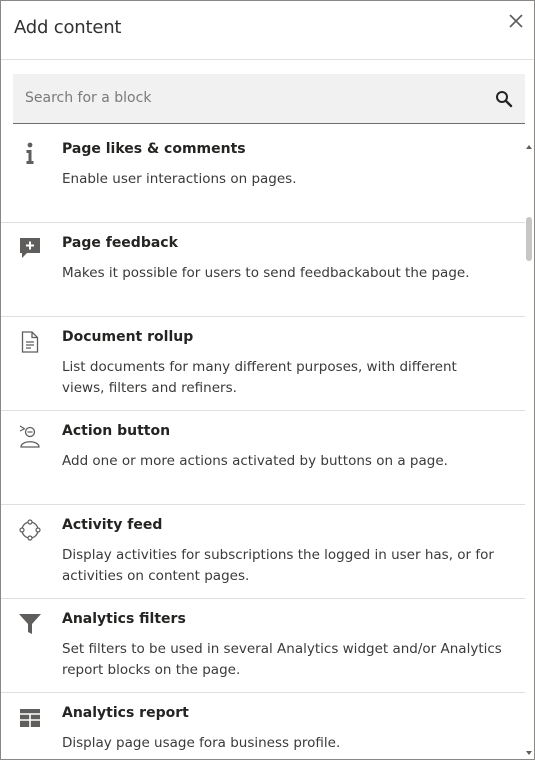 This screenshot has width=535, height=760. I want to click on comment-add-icon, so click(30, 248).